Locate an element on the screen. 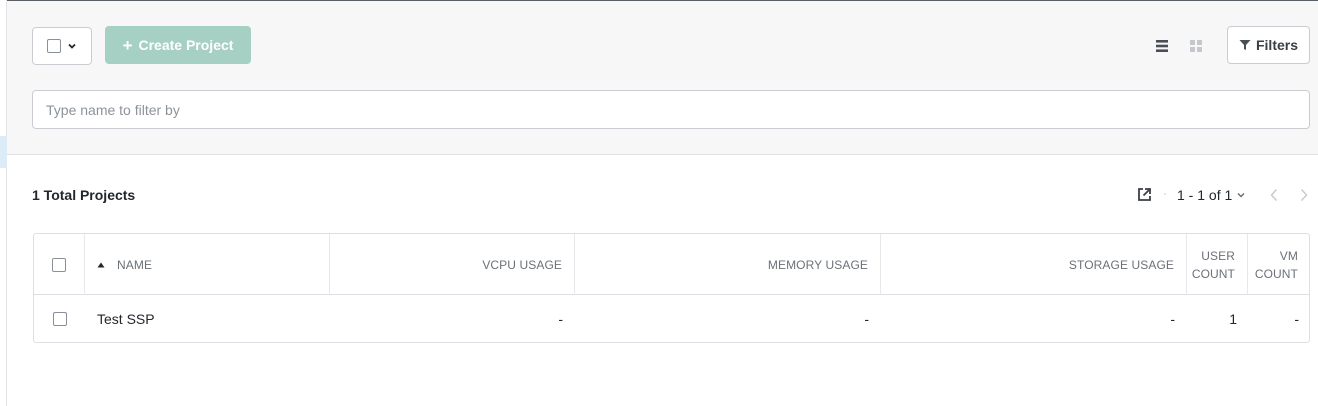 The width and height of the screenshot is (1318, 406). column-header-storage-usage-label: STORAGE USAGE is located at coordinates (1121, 264).